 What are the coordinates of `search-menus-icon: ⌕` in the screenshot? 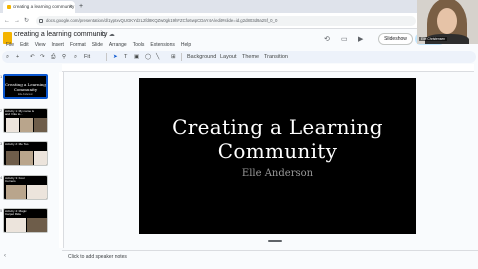 It's located at (7, 57).